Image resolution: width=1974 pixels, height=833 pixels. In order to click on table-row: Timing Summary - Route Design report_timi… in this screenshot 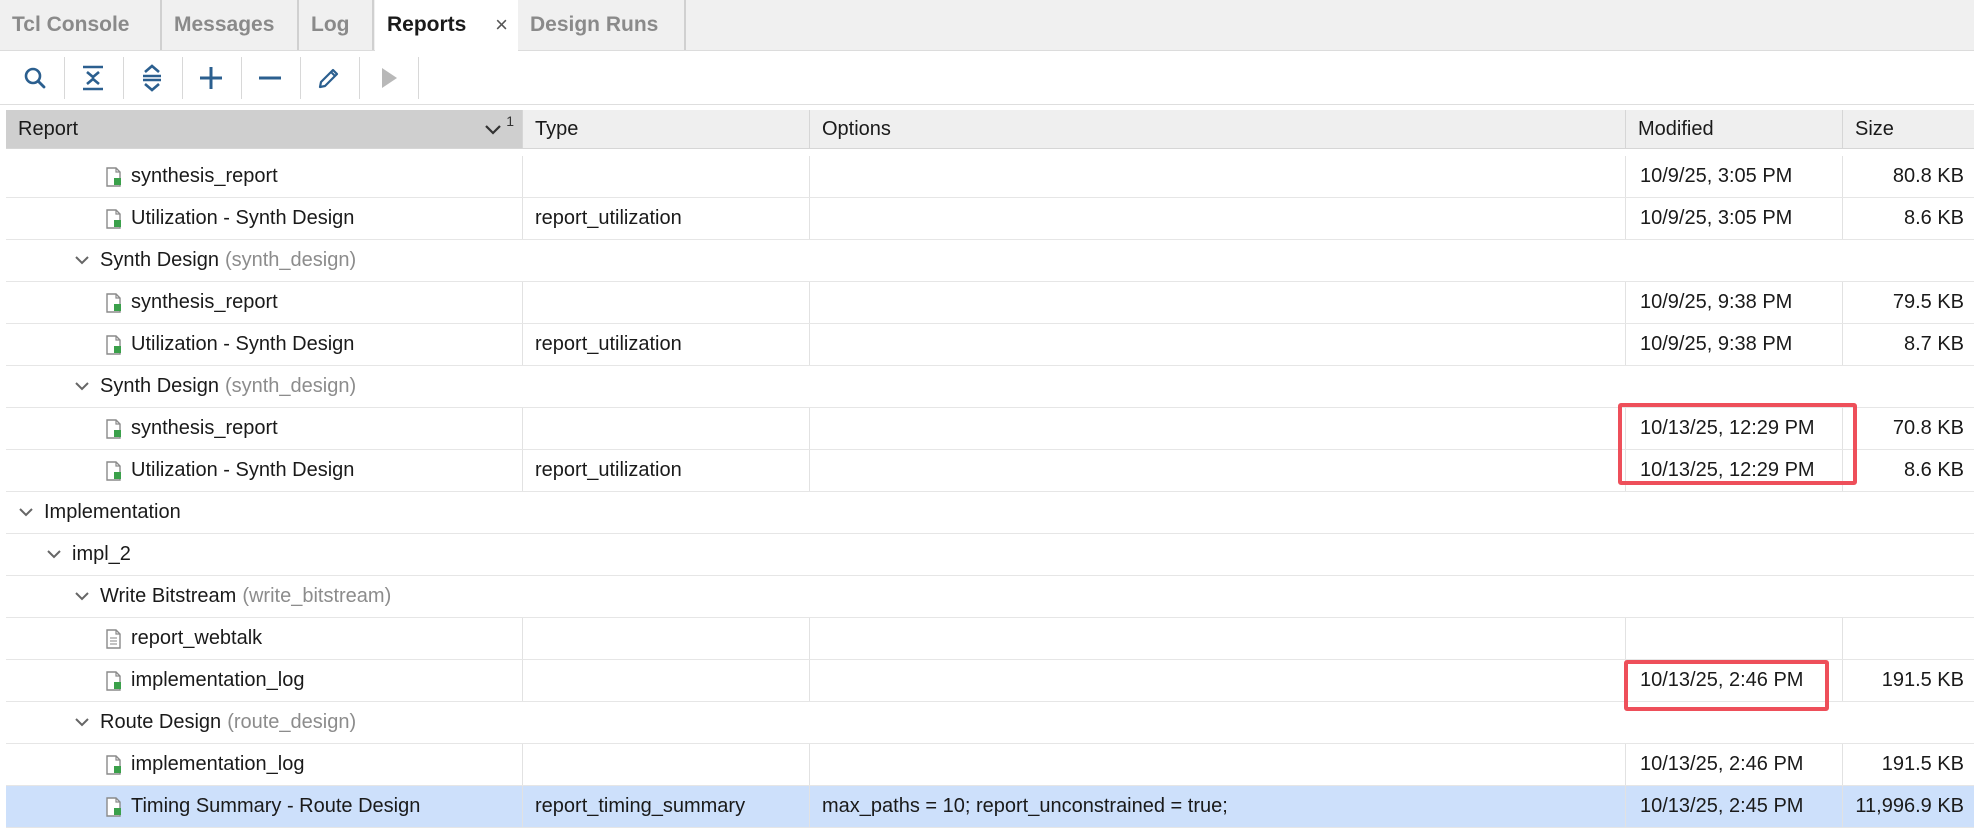, I will do `click(990, 807)`.